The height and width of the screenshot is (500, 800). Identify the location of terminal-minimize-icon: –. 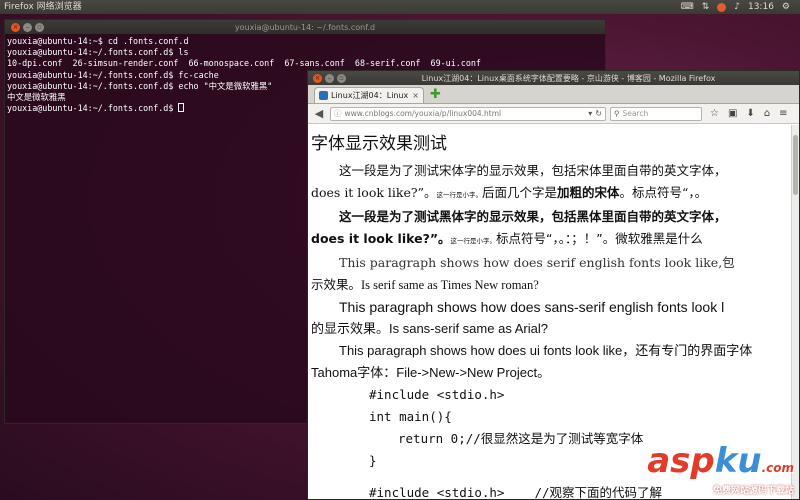
(27, 27).